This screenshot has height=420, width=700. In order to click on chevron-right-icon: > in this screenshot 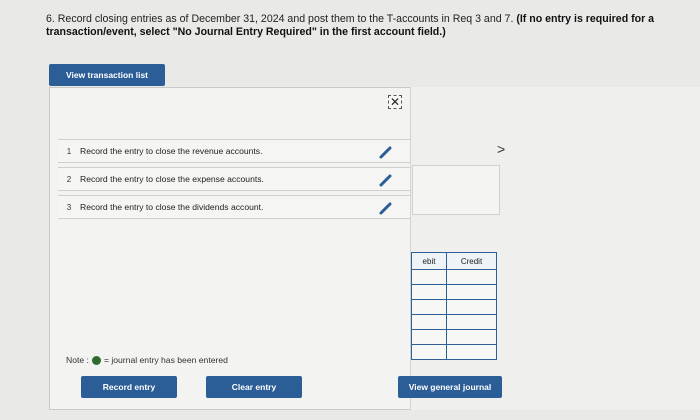, I will do `click(501, 149)`.